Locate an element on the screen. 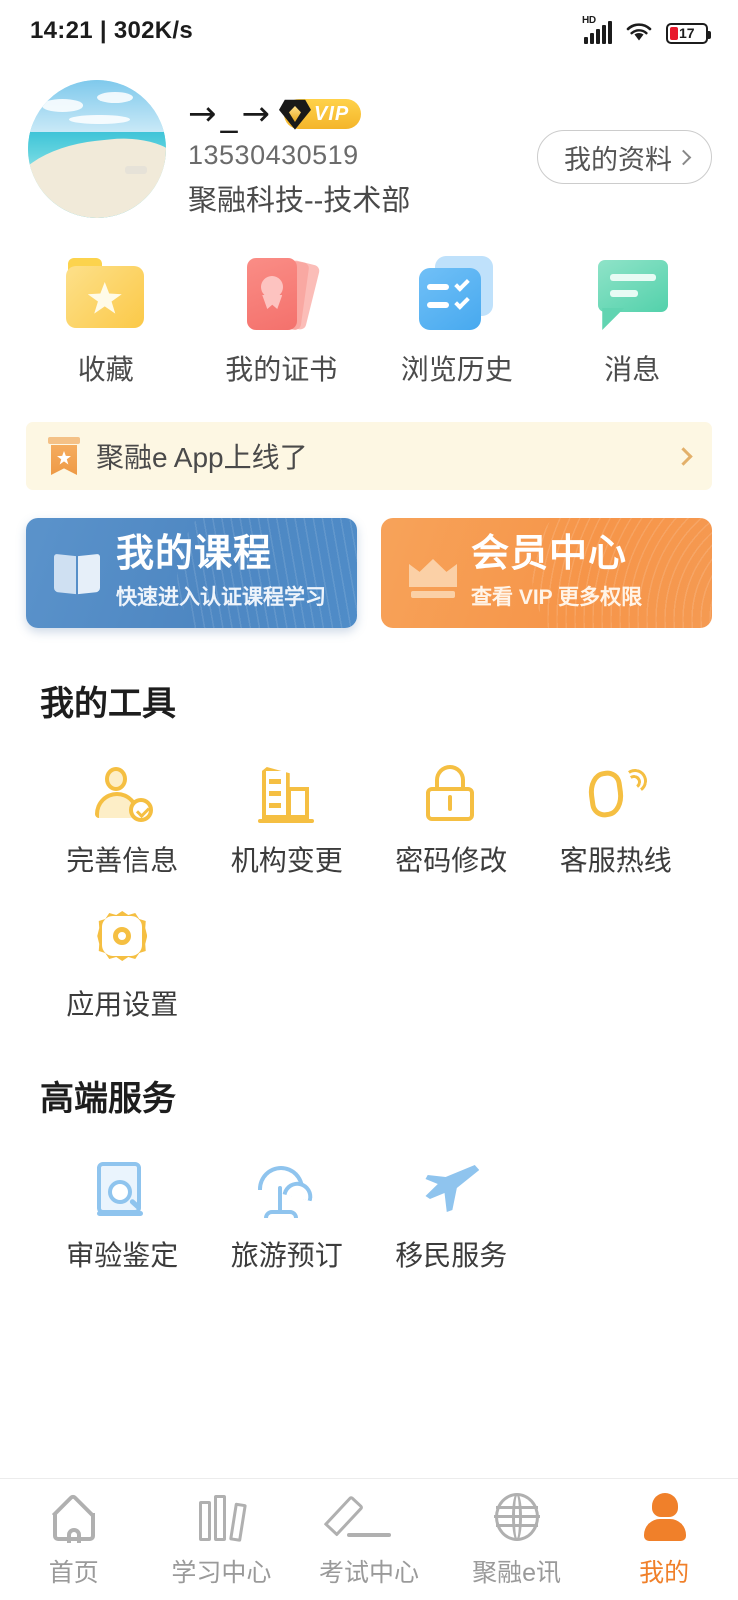 Image resolution: width=738 pixels, height=1600 pixels. vip-label: VIP is located at coordinates (331, 113).